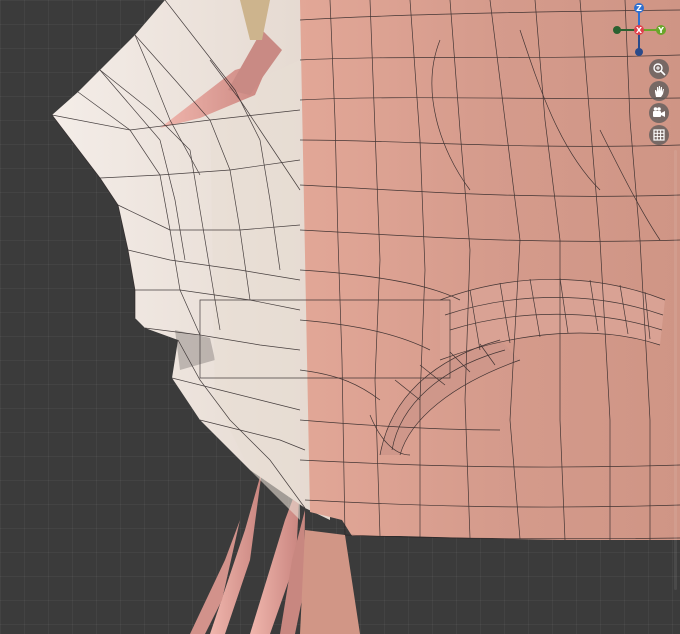  I want to click on zoom-icon, so click(659, 69).